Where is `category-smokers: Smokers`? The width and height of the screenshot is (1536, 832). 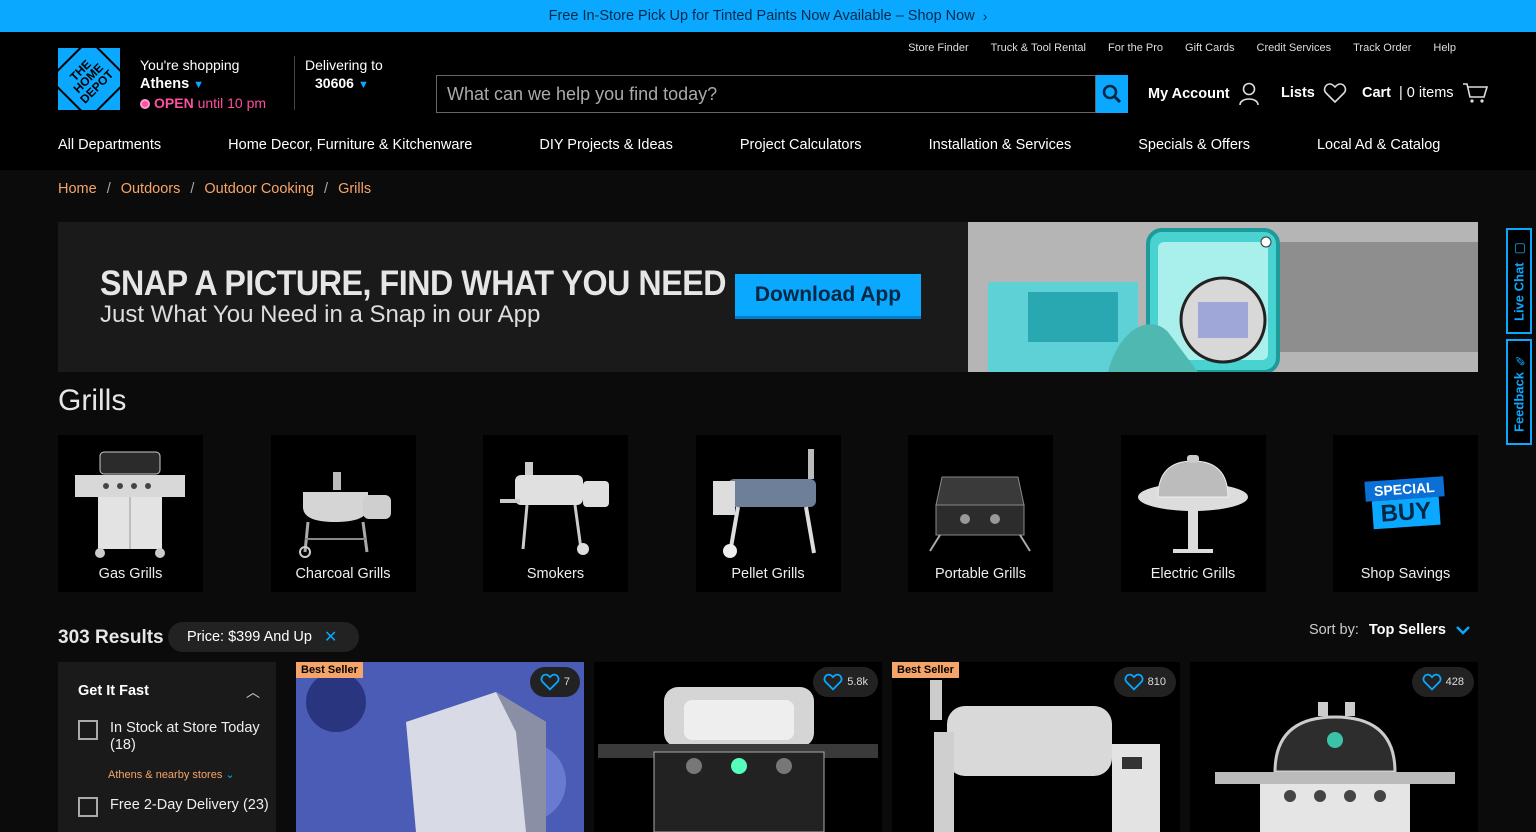
category-smokers: Smokers is located at coordinates (555, 513).